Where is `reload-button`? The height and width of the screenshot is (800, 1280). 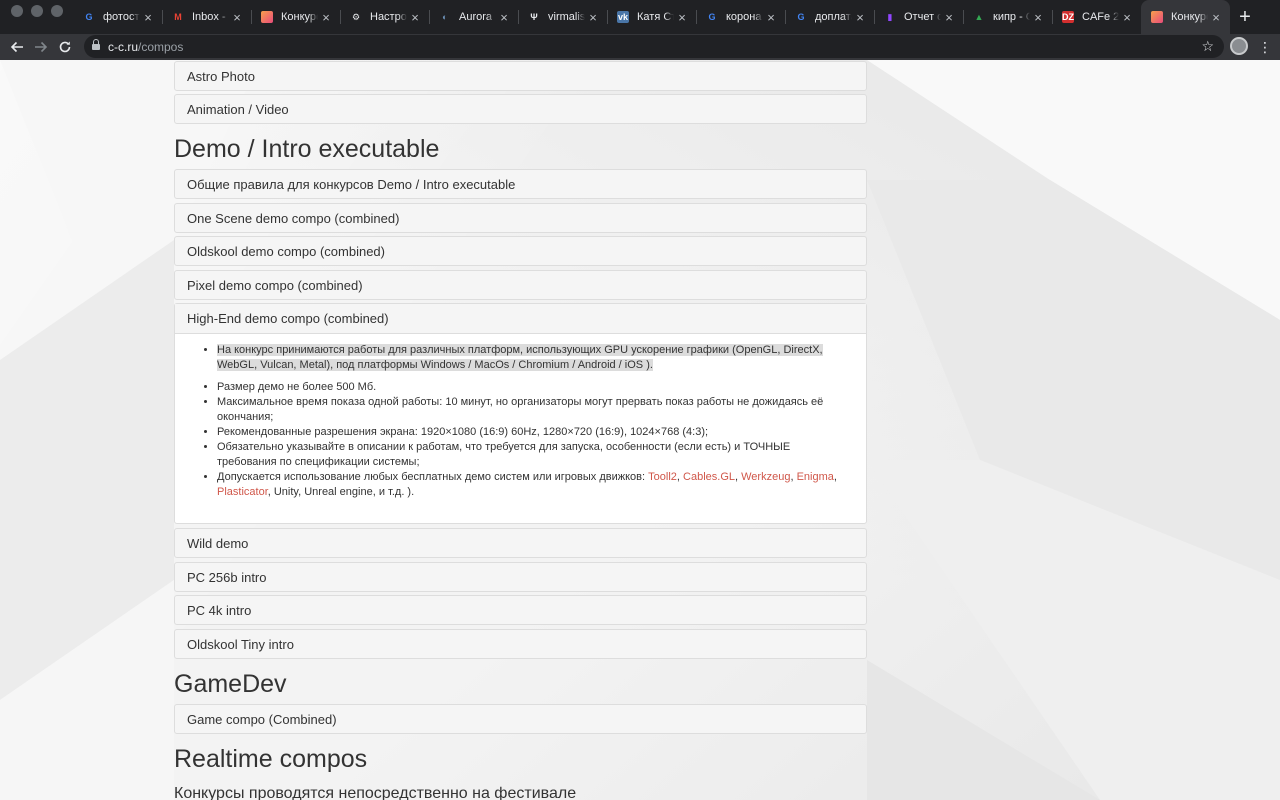 reload-button is located at coordinates (65, 47).